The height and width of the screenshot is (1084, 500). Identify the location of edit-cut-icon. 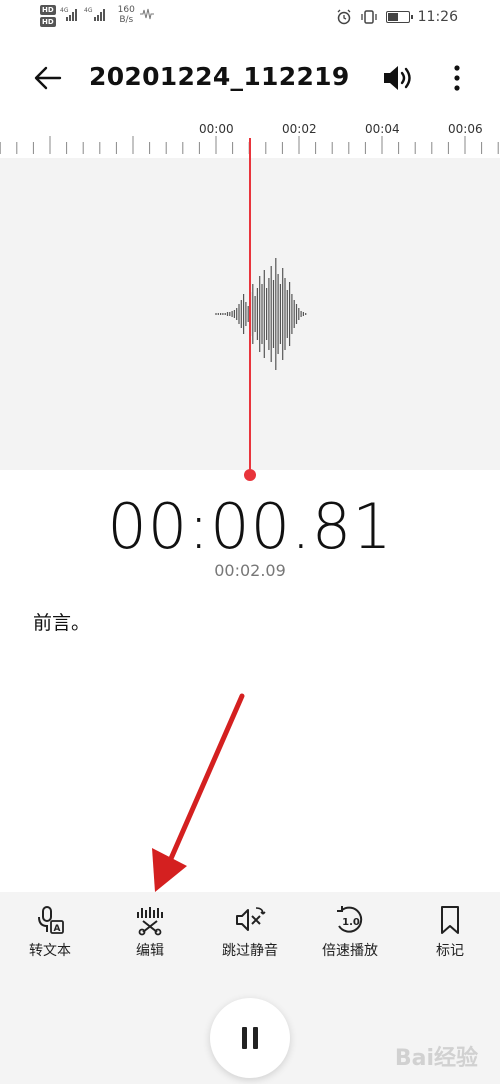
(150, 921).